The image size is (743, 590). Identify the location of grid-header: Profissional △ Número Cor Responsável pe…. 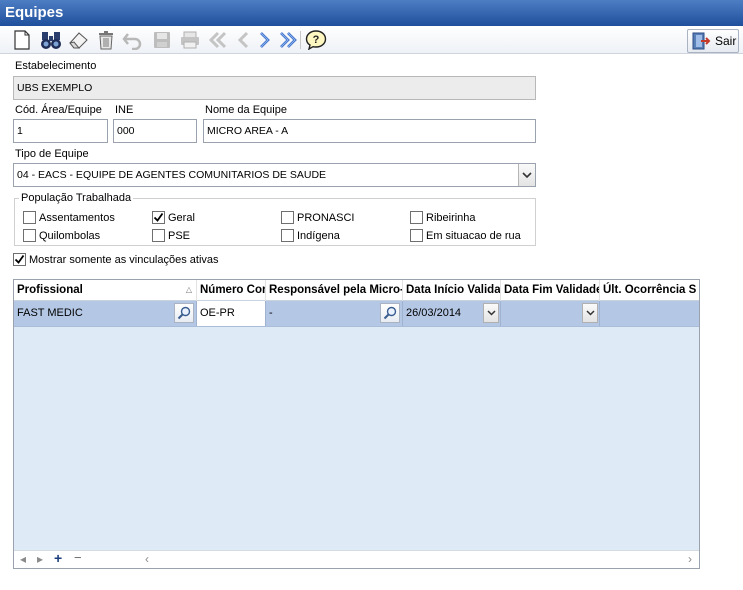
(356, 290).